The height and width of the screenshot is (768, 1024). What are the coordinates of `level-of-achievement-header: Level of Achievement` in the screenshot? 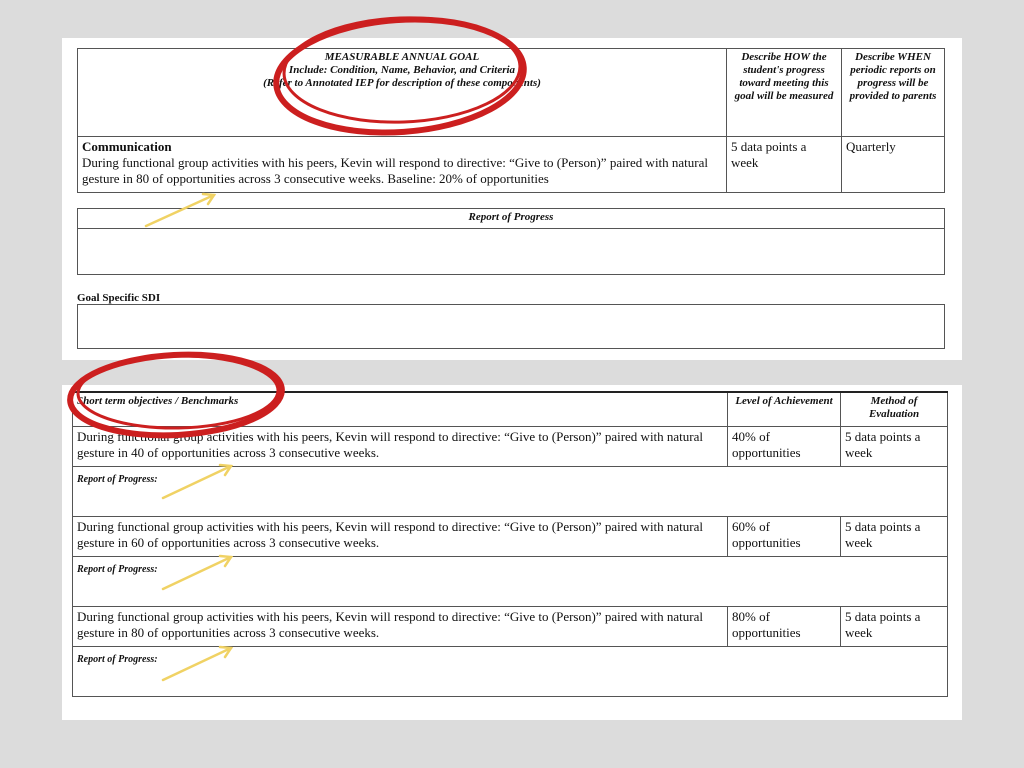 It's located at (784, 409).